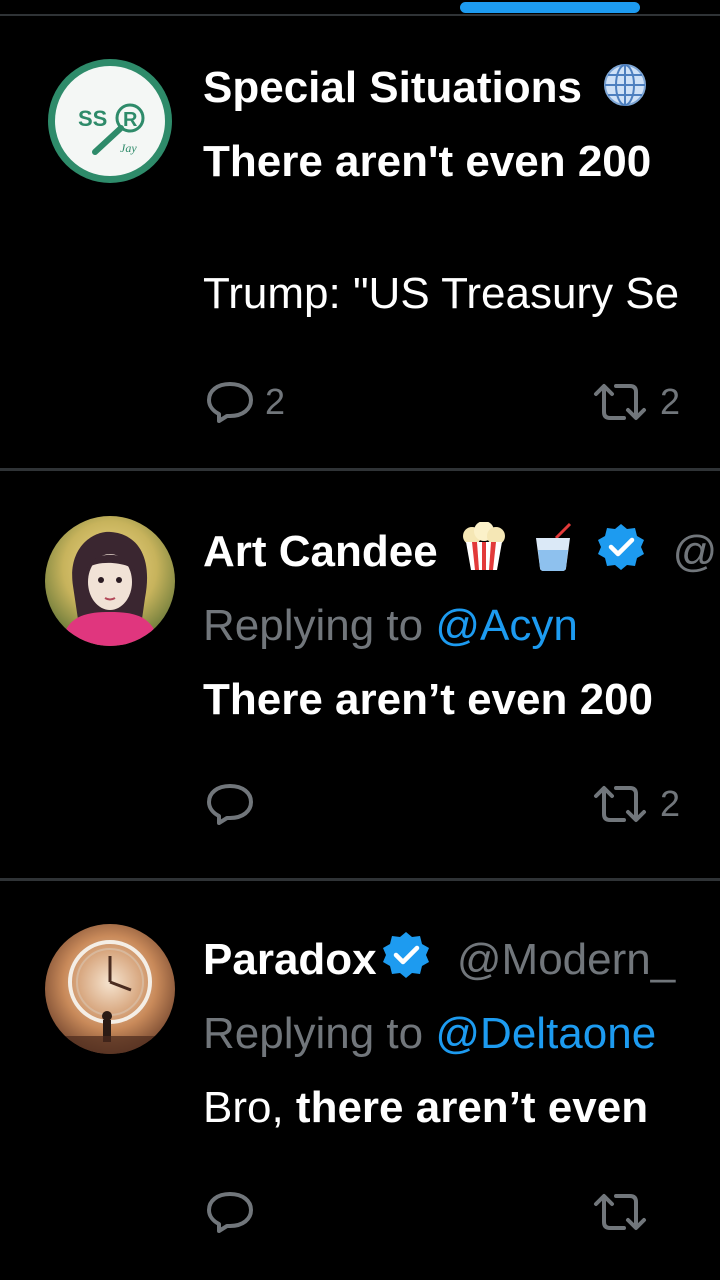  Describe the element at coordinates (466, 1107) in the screenshot. I see `tweet-text-rest: there aren’t even` at that location.